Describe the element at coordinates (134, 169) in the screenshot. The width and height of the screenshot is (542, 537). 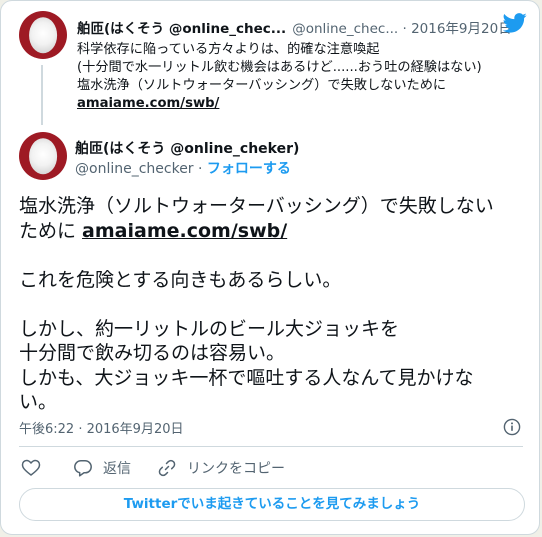
I see `author-handle: @online_checker` at that location.